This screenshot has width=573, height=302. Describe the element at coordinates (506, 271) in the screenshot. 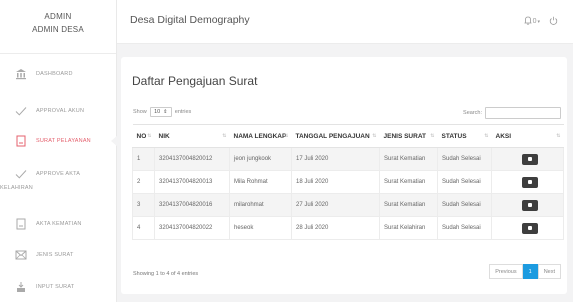

I see `previous-button: Previous` at that location.